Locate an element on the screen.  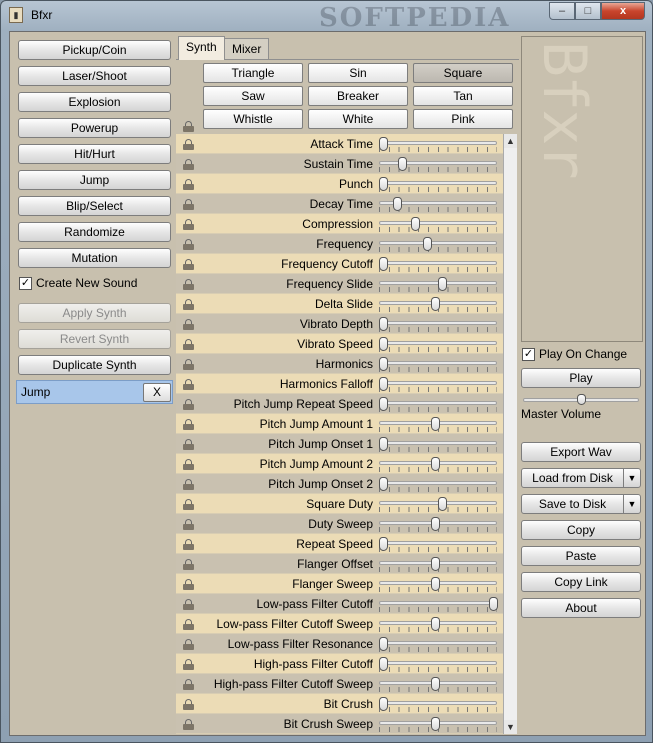
waveform-button-pink: Pink is located at coordinates (463, 119).